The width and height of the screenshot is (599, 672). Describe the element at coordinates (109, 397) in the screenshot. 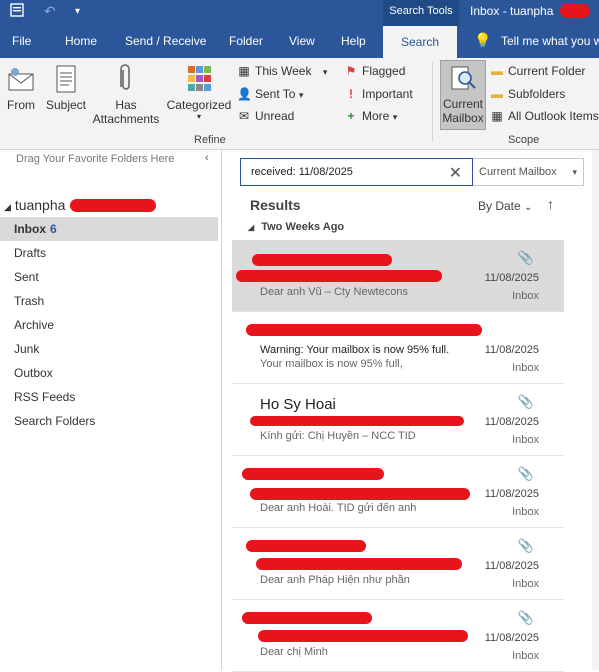

I see `folder-rss-feeds: RSS Feeds` at that location.